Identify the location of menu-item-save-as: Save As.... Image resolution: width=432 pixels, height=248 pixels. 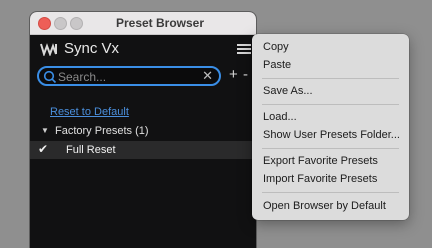
(288, 91).